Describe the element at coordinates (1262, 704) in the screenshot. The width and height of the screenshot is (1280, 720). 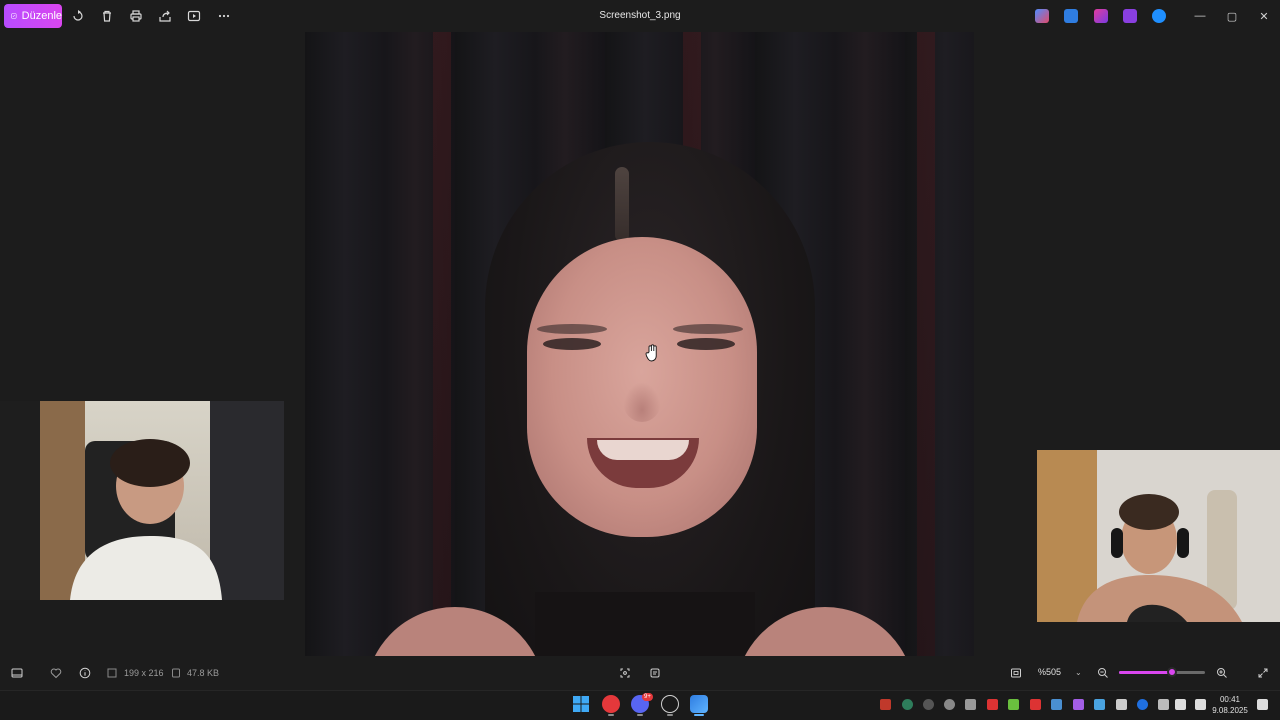
I see `notification-icon` at that location.